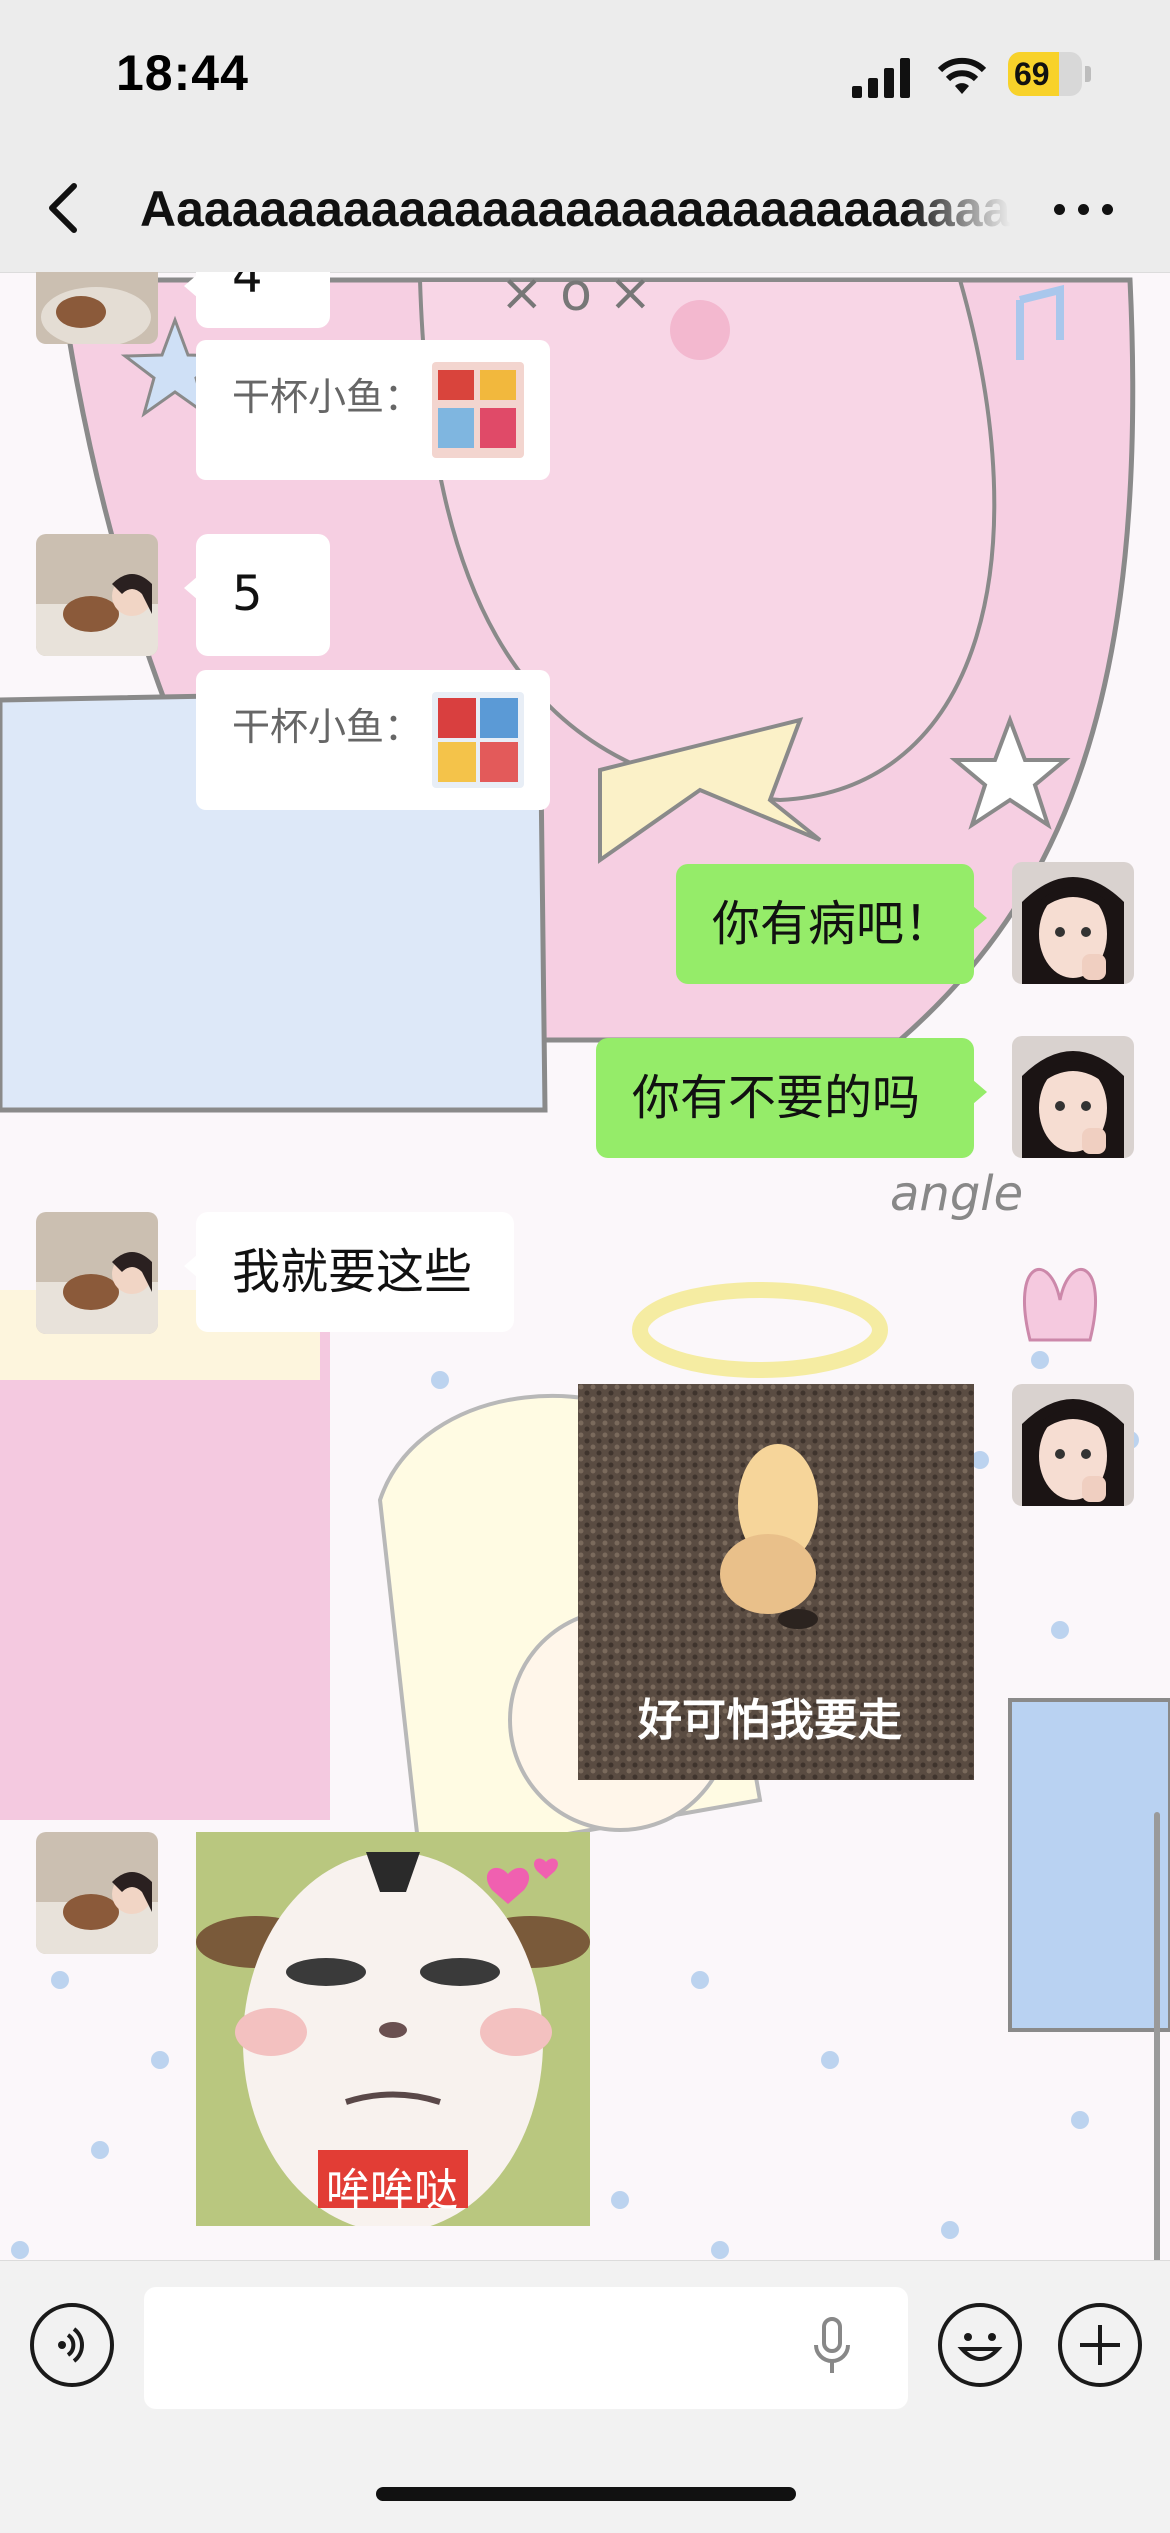 The image size is (1170, 2533). Describe the element at coordinates (352, 1272) in the screenshot. I see `message-text: 我就要这些` at that location.